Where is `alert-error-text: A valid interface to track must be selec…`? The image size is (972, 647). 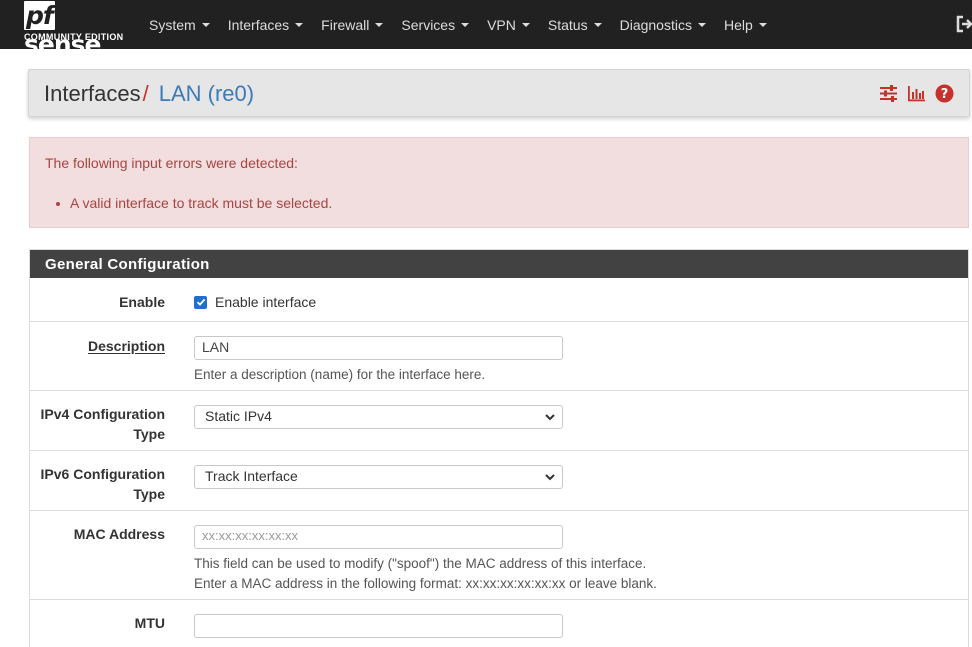 alert-error-text: A valid interface to track must be selec… is located at coordinates (201, 203).